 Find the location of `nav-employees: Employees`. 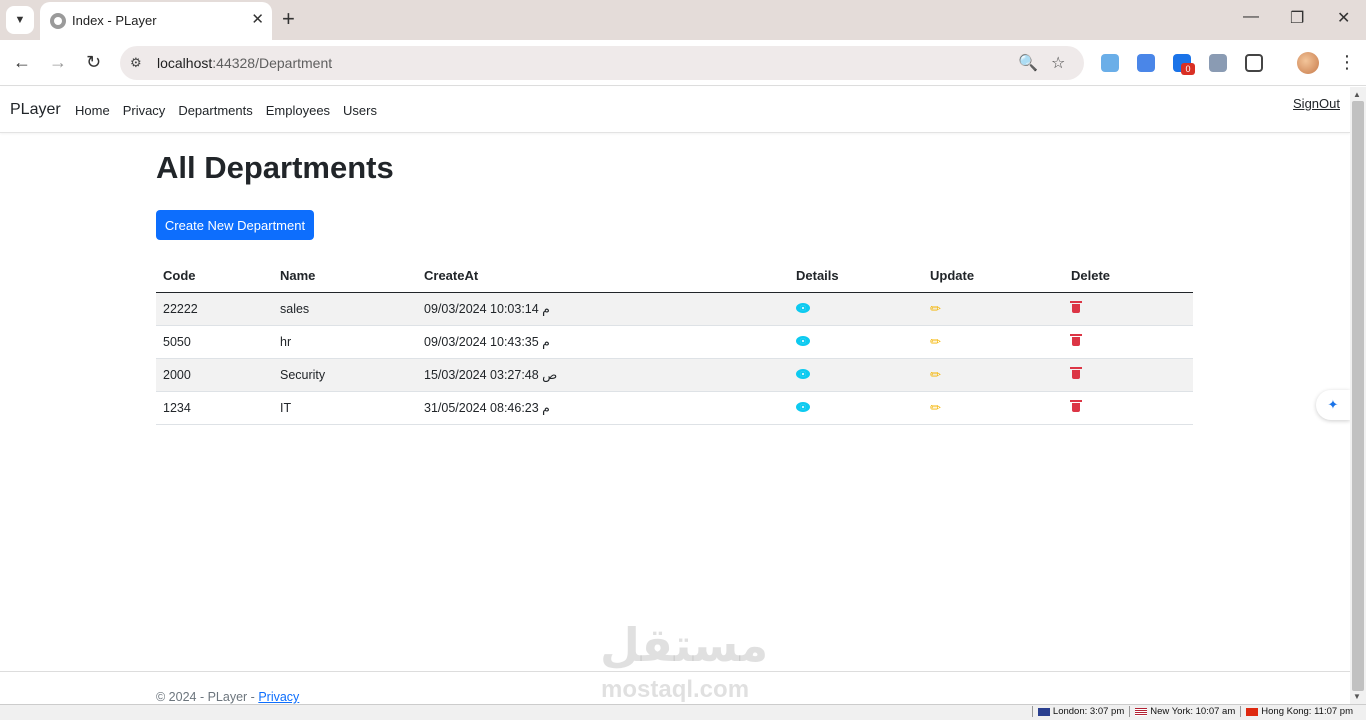

nav-employees: Employees is located at coordinates (298, 110).